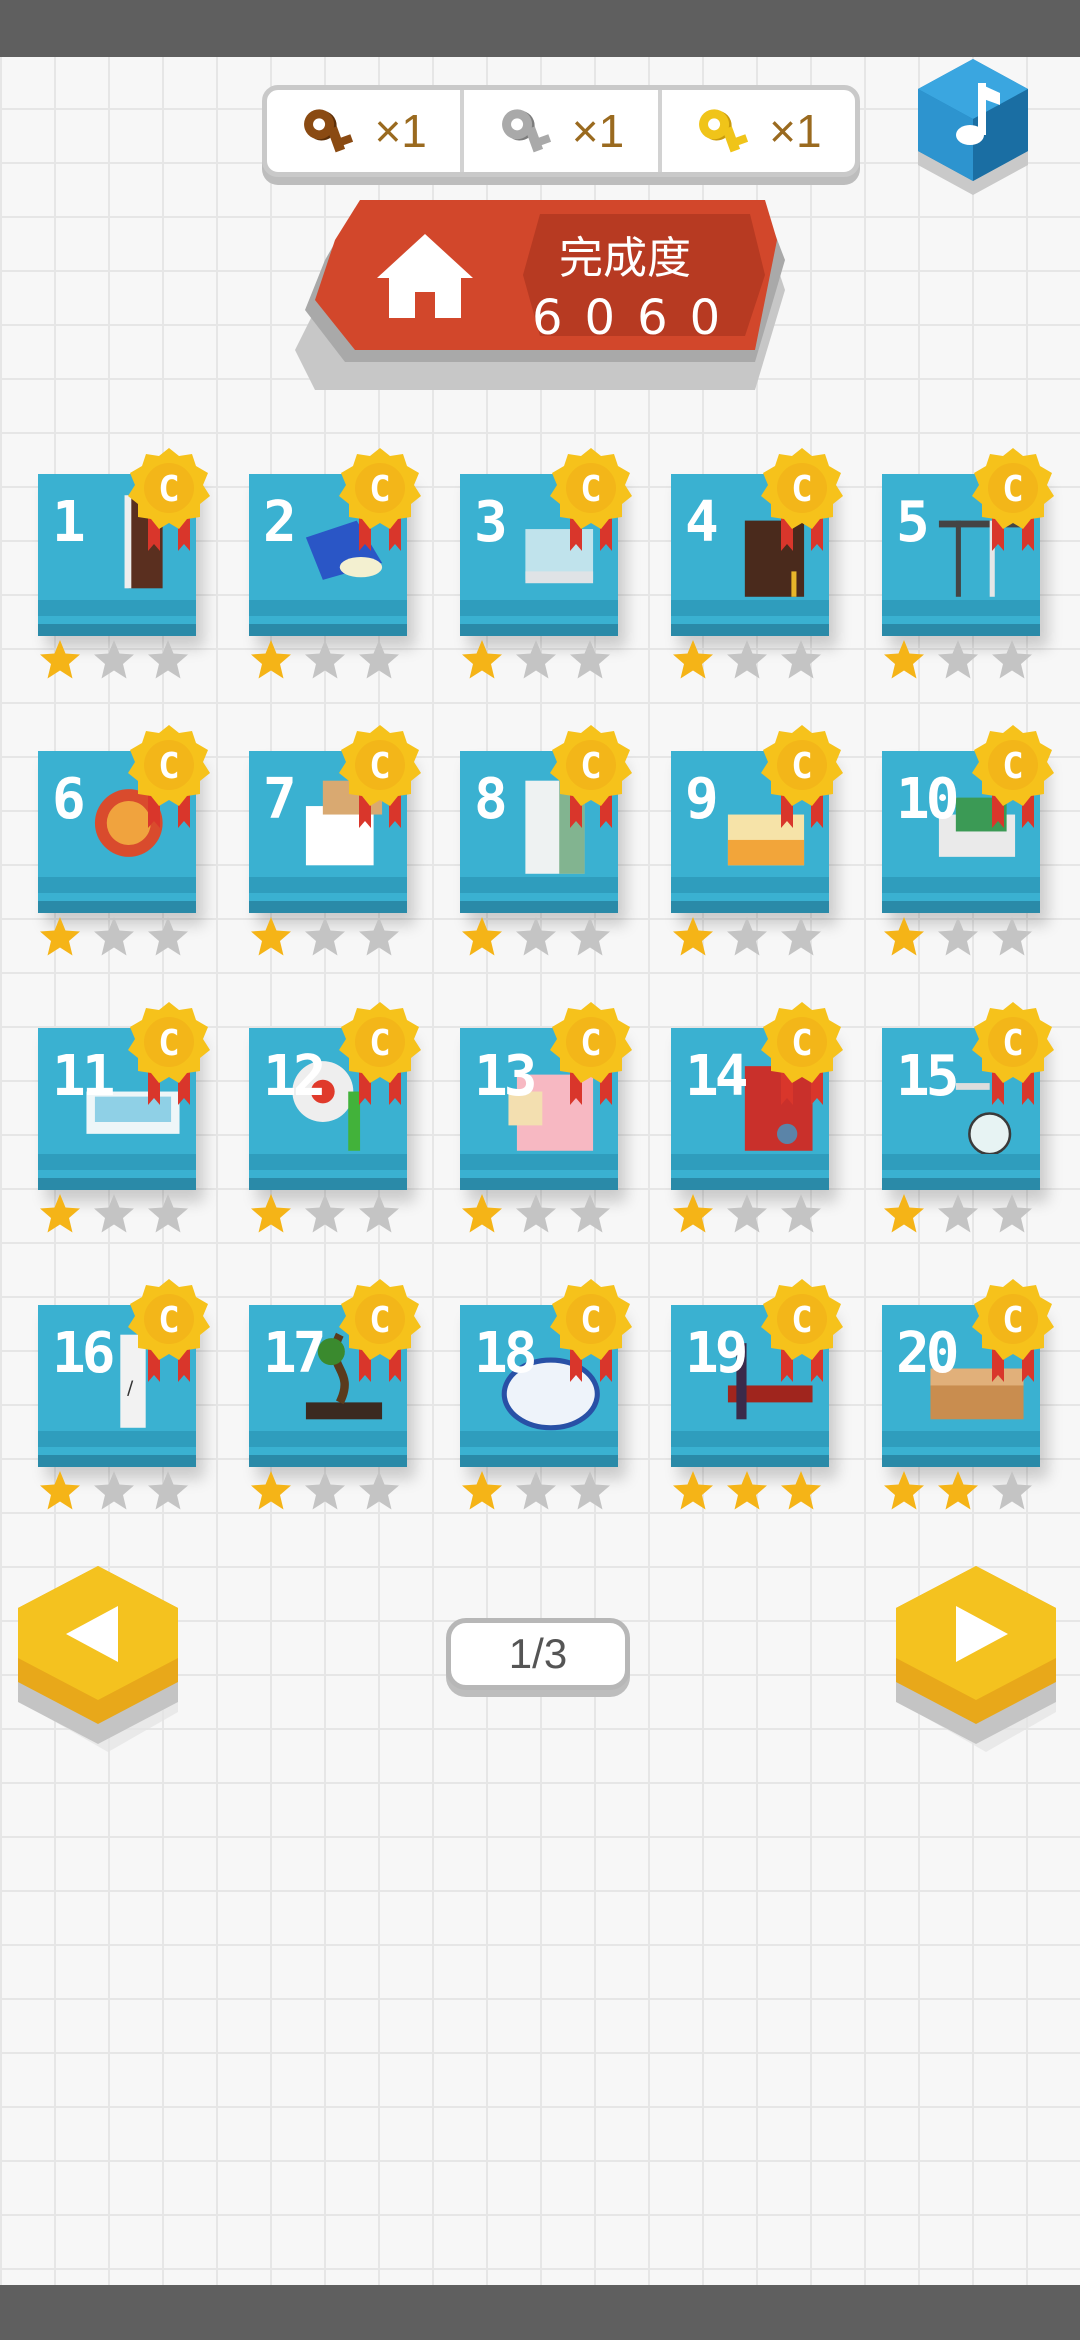 The image size is (1080, 2340). Describe the element at coordinates (927, 1353) in the screenshot. I see `level-number: 20` at that location.